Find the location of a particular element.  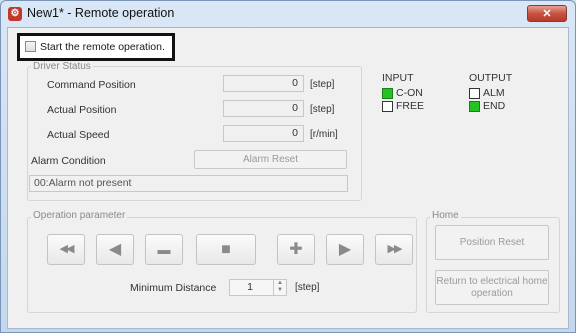

actual-speed-field: 0 is located at coordinates (263, 133).